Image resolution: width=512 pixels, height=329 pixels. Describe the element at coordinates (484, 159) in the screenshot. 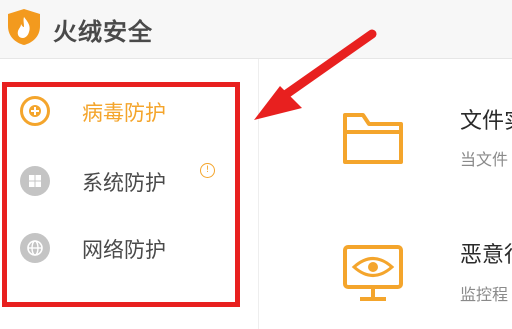

I see `feature-description: 当文件` at that location.